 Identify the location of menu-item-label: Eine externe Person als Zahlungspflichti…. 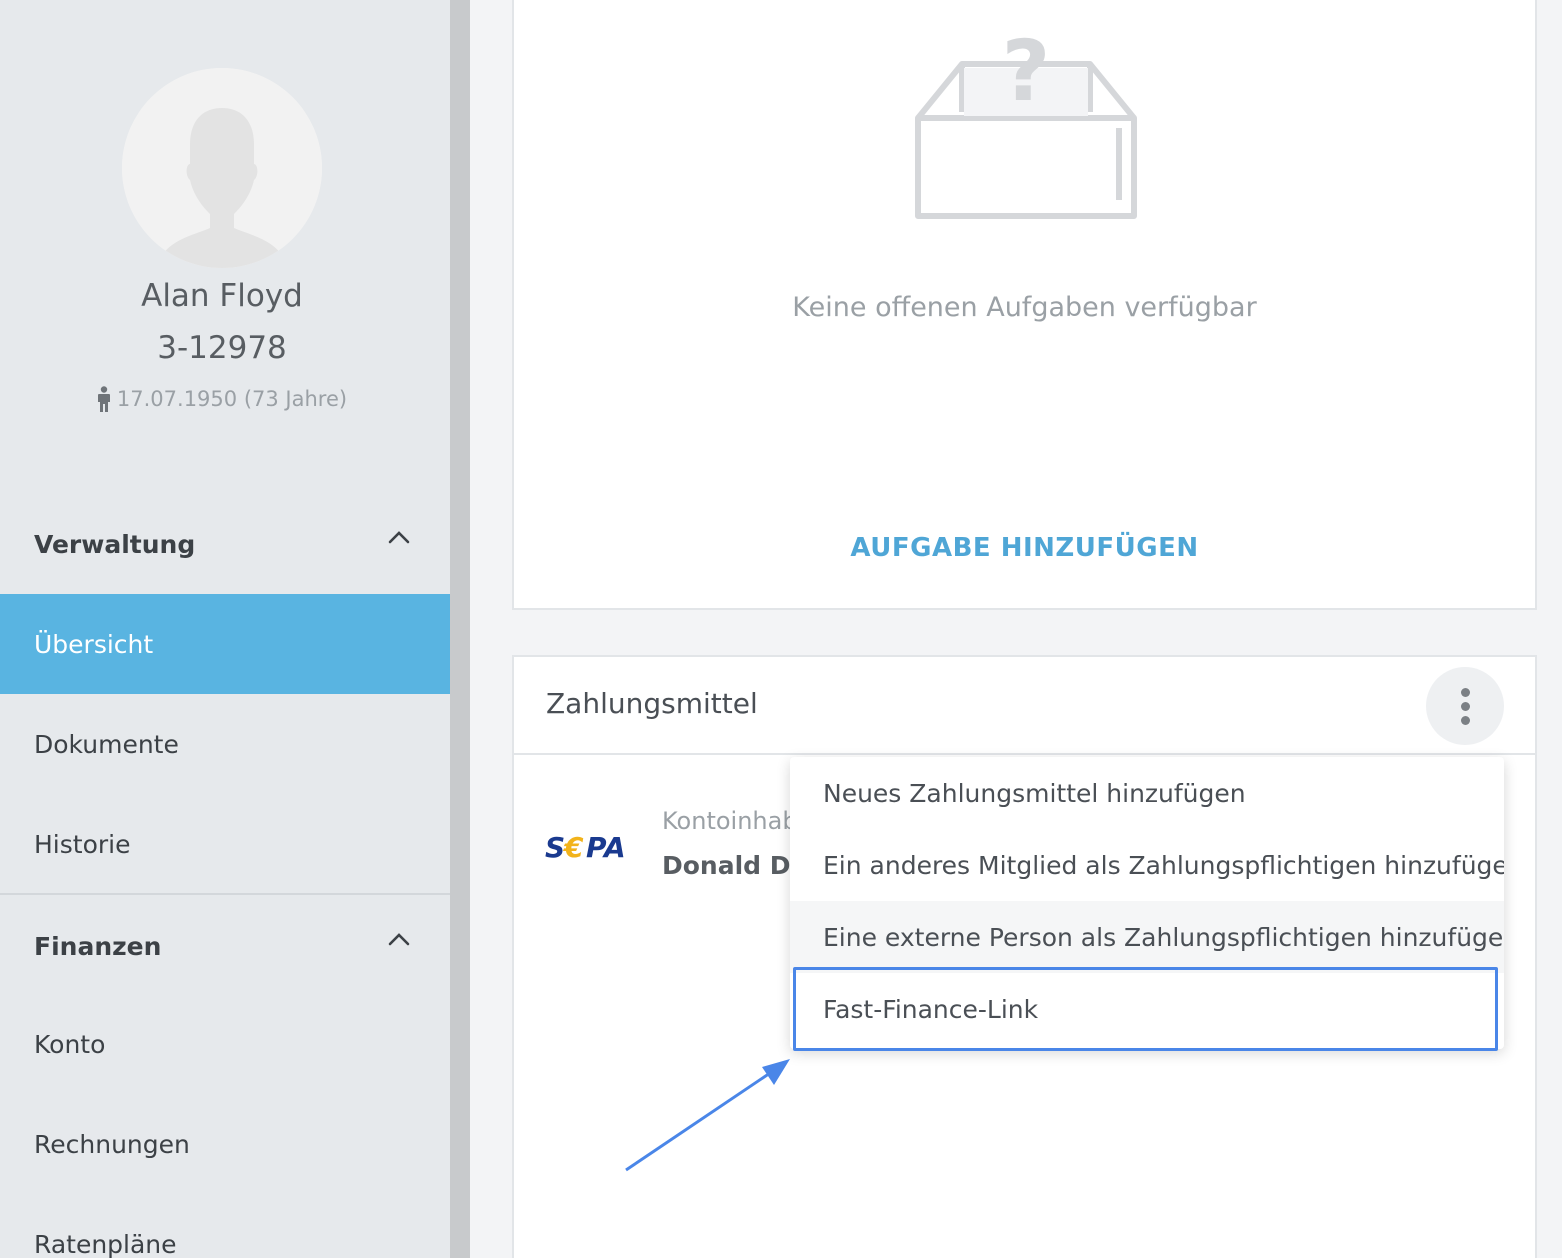
(1163, 937).